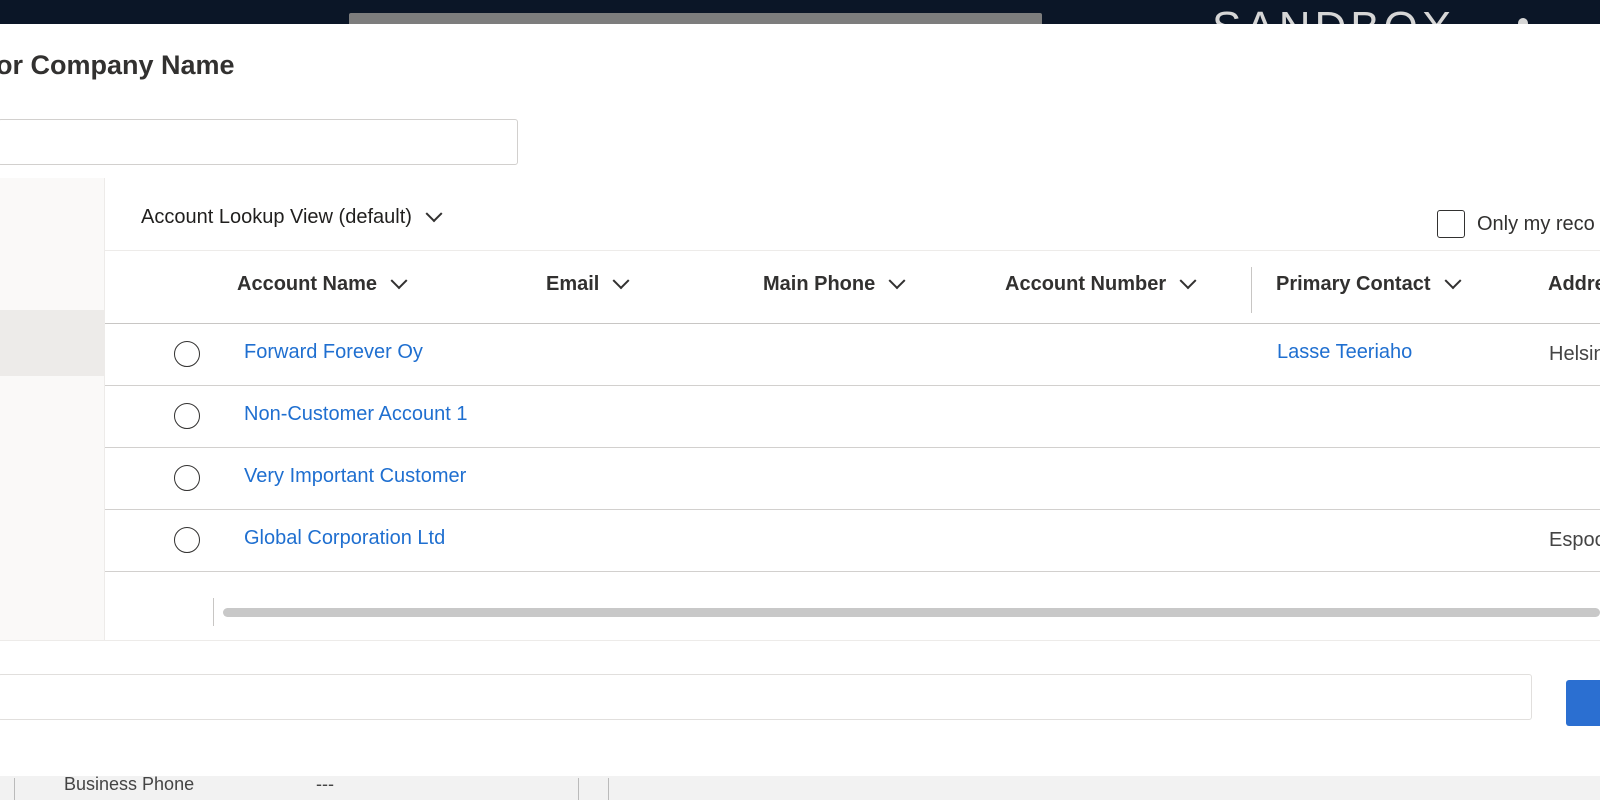 This screenshot has height=800, width=1600. I want to click on search-box, so click(259, 142).